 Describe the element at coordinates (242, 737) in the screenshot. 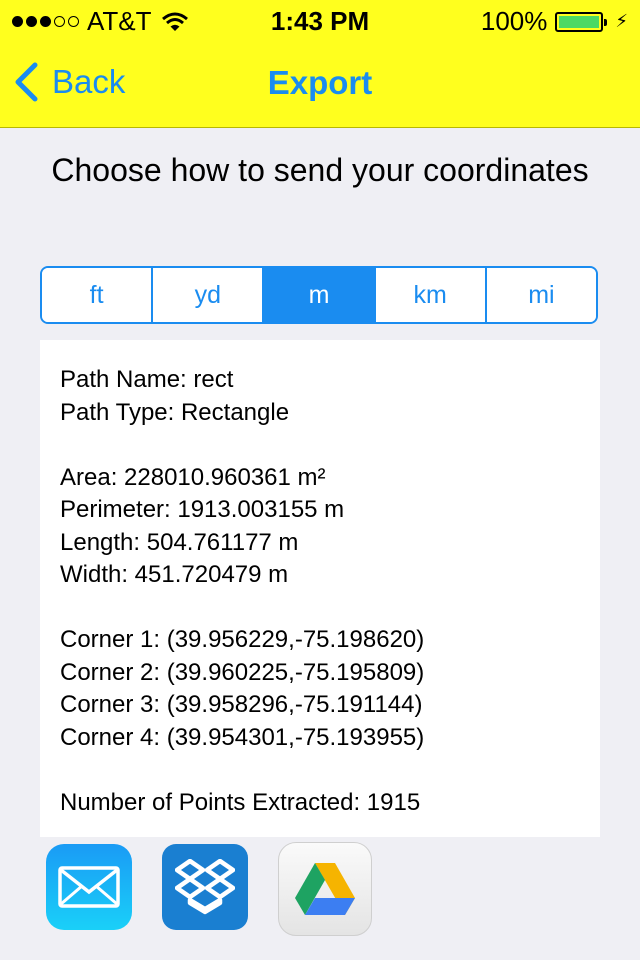

I see `corner-4-text: Corner 4: (39.954301,-75.193955)` at that location.